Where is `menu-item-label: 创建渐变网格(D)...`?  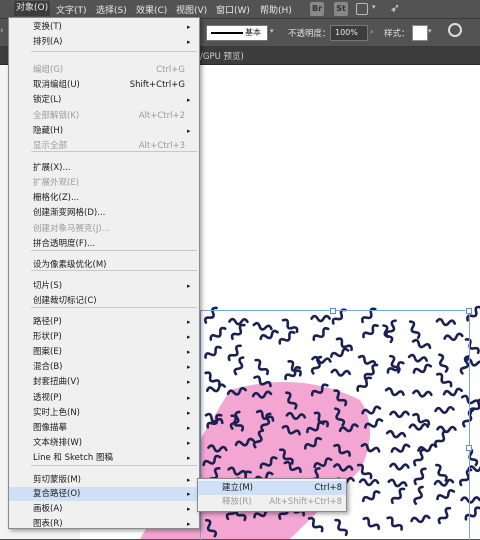
menu-item-label: 创建渐变网格(D)... is located at coordinates (69, 213).